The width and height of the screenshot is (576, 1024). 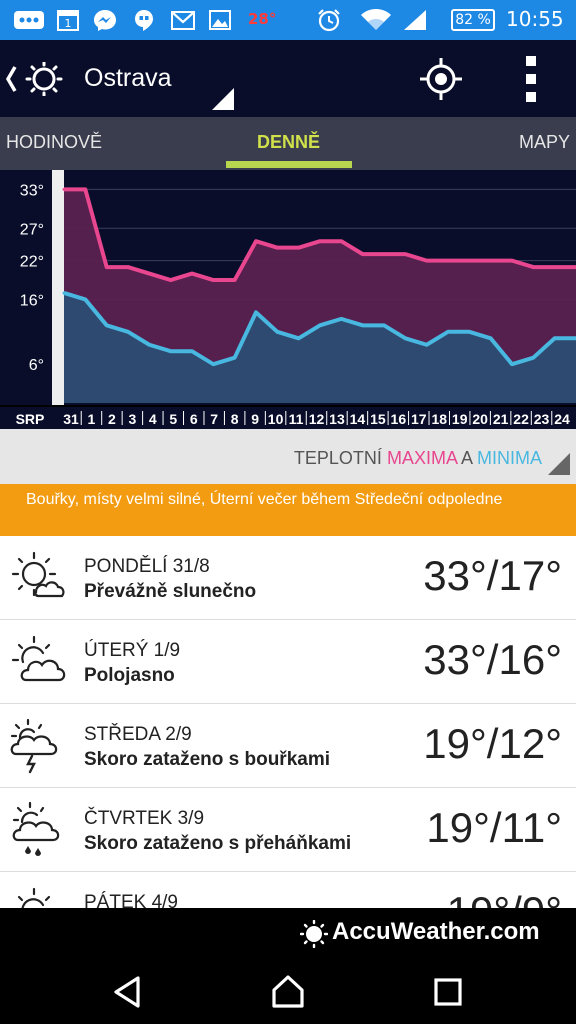 I want to click on x-tick-label: 12, so click(x=317, y=419).